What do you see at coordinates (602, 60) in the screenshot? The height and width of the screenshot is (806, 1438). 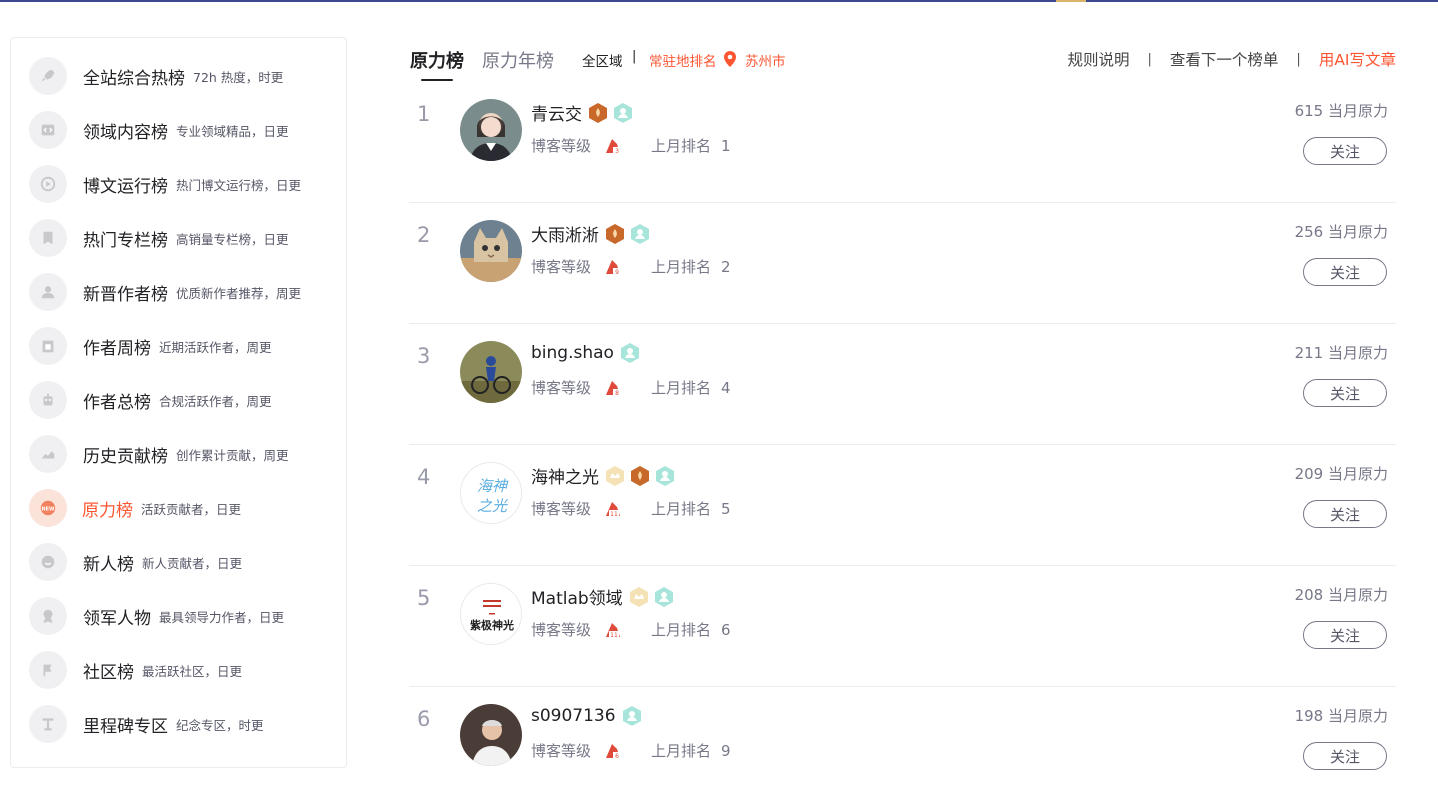 I see `region-filter: 全区域` at bounding box center [602, 60].